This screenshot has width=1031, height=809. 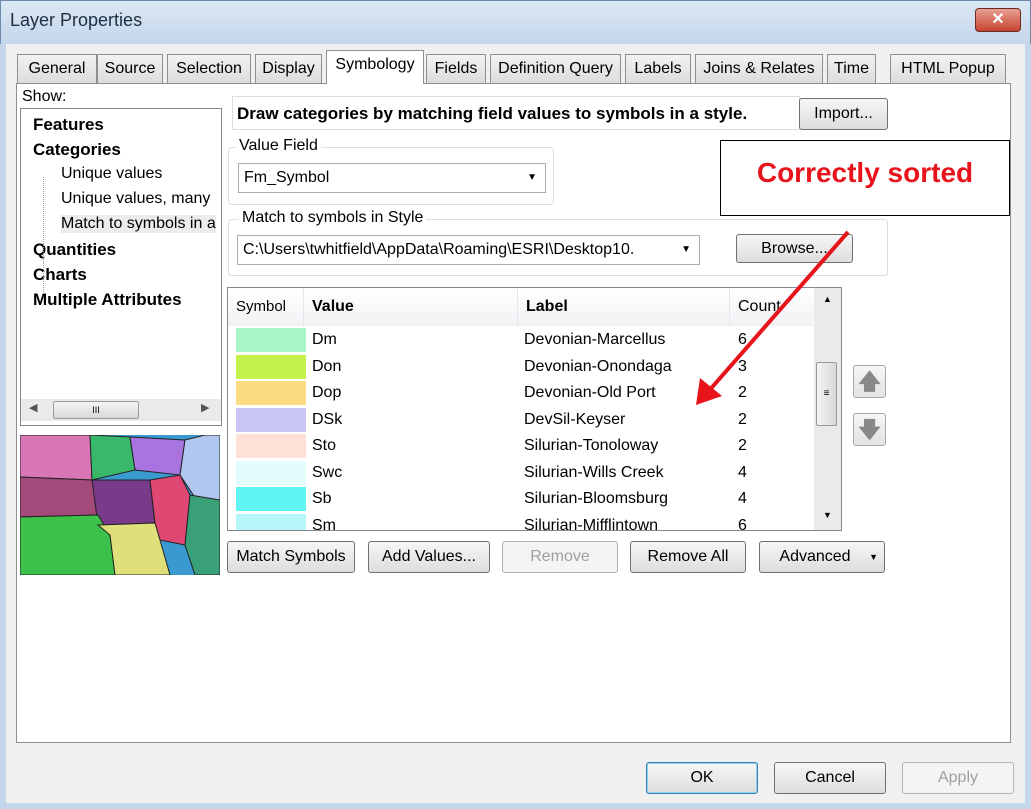 I want to click on scroll-left-icon: ◀, so click(x=33, y=407).